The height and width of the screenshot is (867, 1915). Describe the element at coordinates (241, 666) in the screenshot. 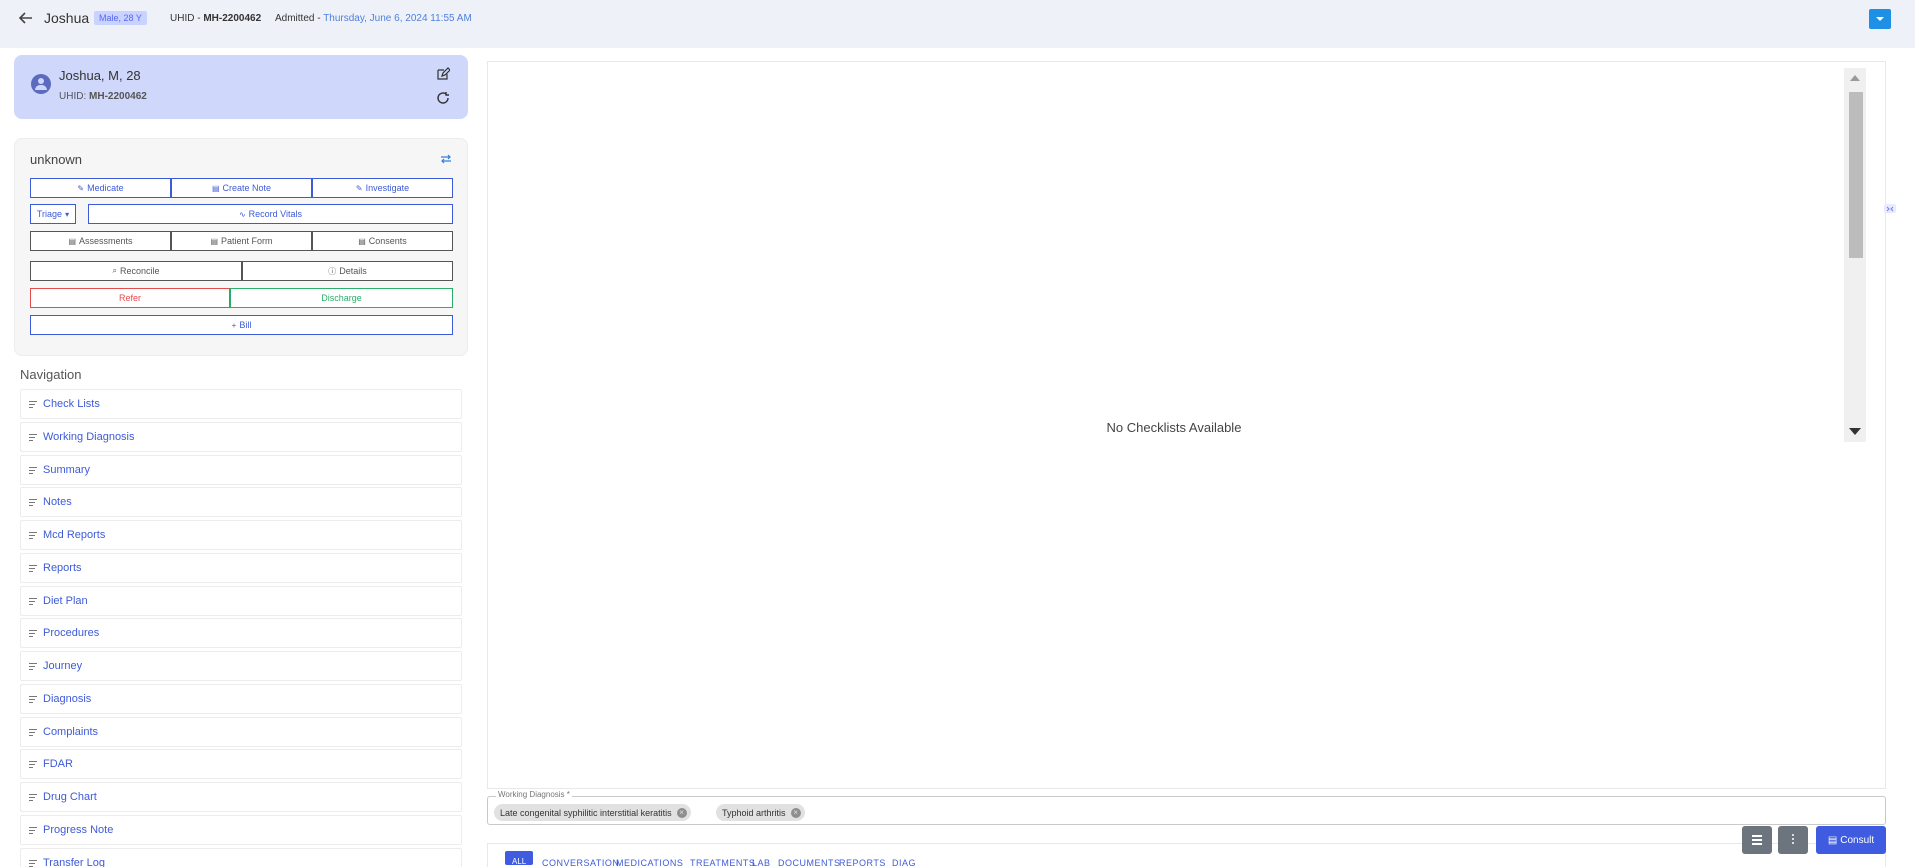

I see `nav-item-journey: Journey` at that location.